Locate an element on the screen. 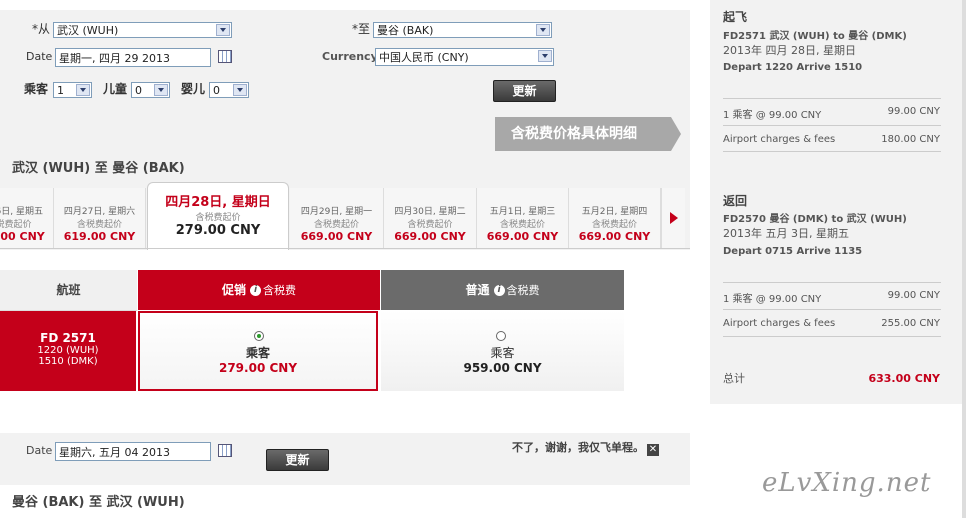  date-tab: 四月27日, 星期六 含税费起价 619.00 CNY is located at coordinates (100, 218).